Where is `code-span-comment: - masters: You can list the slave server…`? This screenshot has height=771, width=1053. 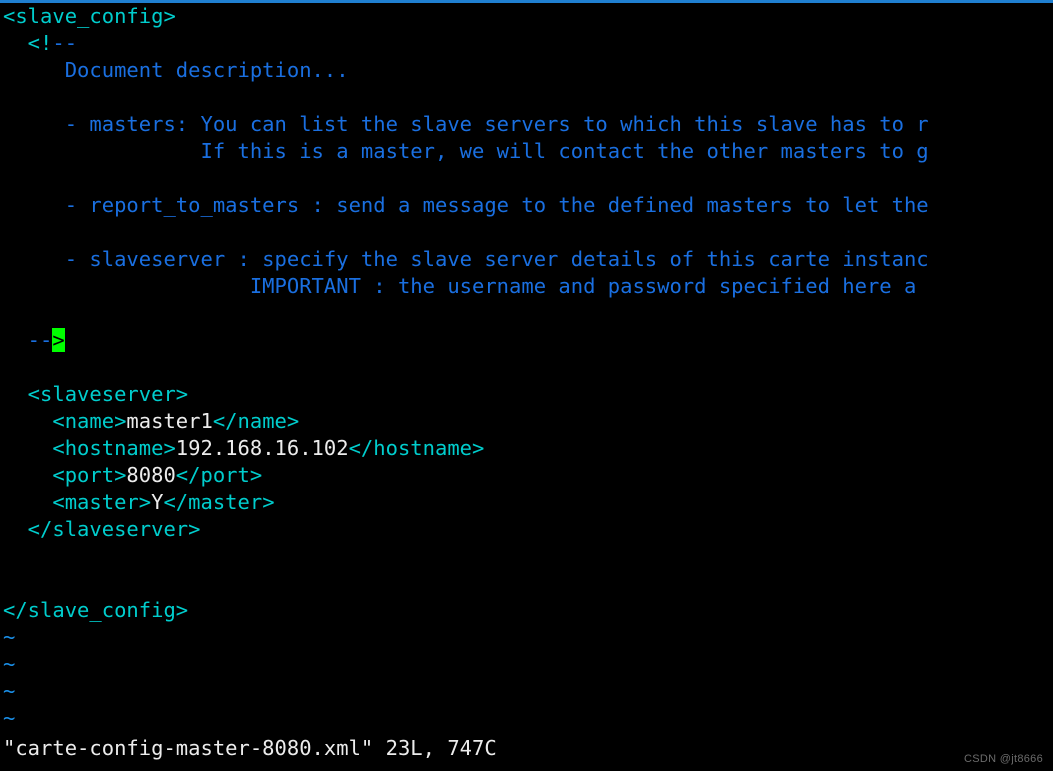 code-span-comment: - masters: You can list the slave server… is located at coordinates (466, 124).